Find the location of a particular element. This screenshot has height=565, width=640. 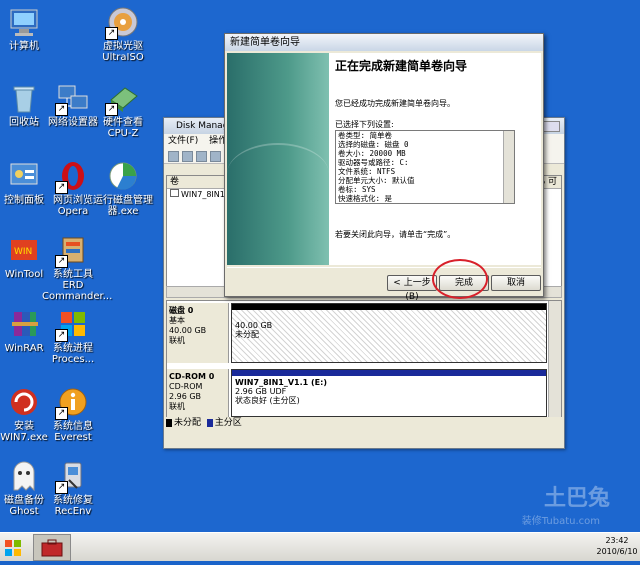

desktop-icon-label: 硬件查看 CPU-Z is located at coordinates (123, 128).